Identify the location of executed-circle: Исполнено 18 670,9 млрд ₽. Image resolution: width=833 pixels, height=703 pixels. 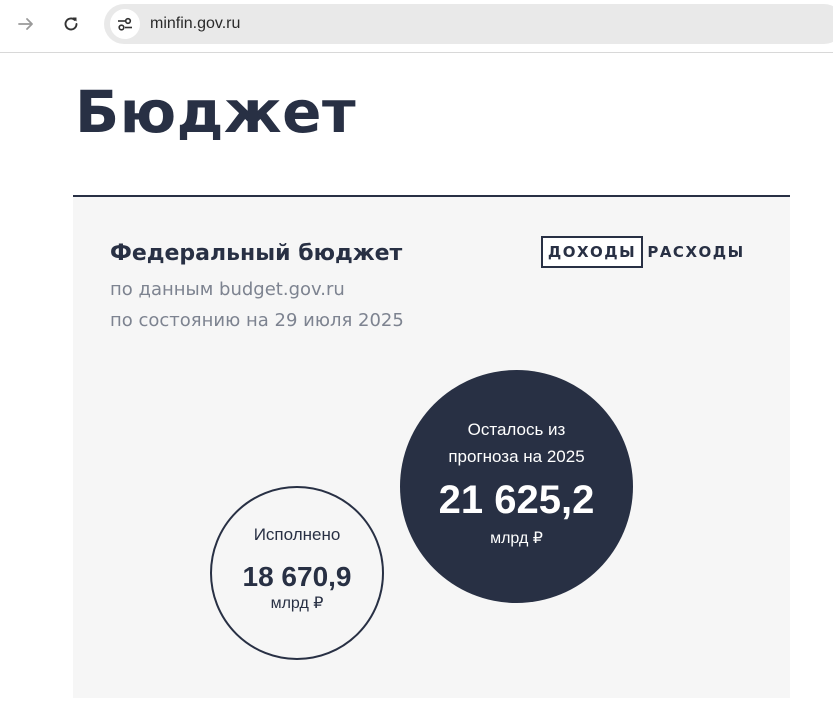
(297, 573).